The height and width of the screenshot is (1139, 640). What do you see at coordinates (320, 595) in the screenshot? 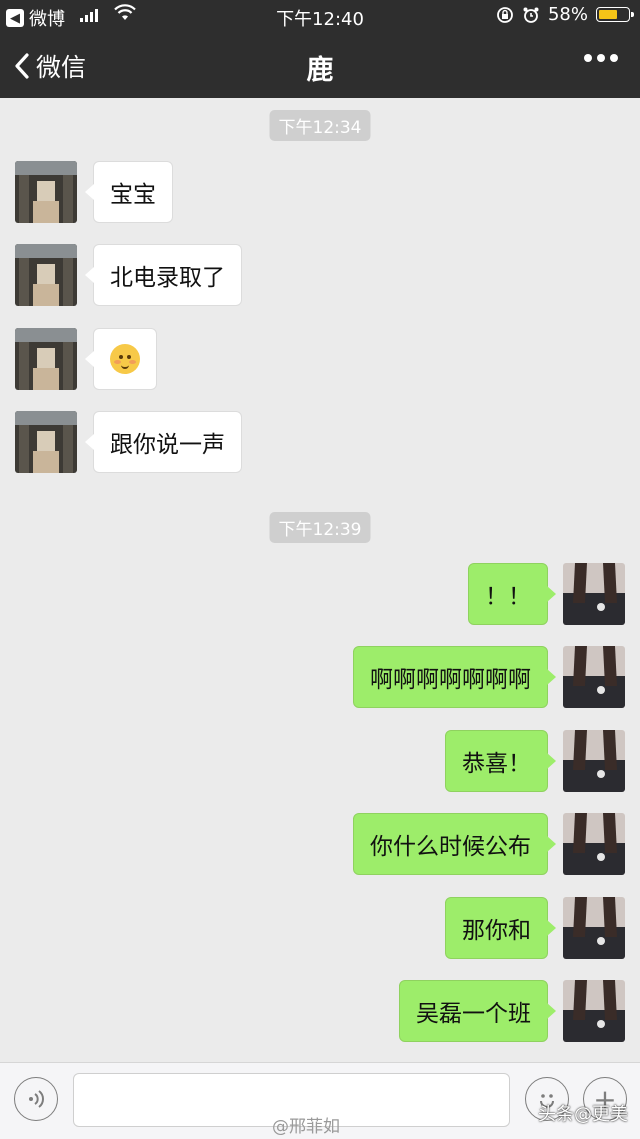
I see `message-row: ！！` at bounding box center [320, 595].